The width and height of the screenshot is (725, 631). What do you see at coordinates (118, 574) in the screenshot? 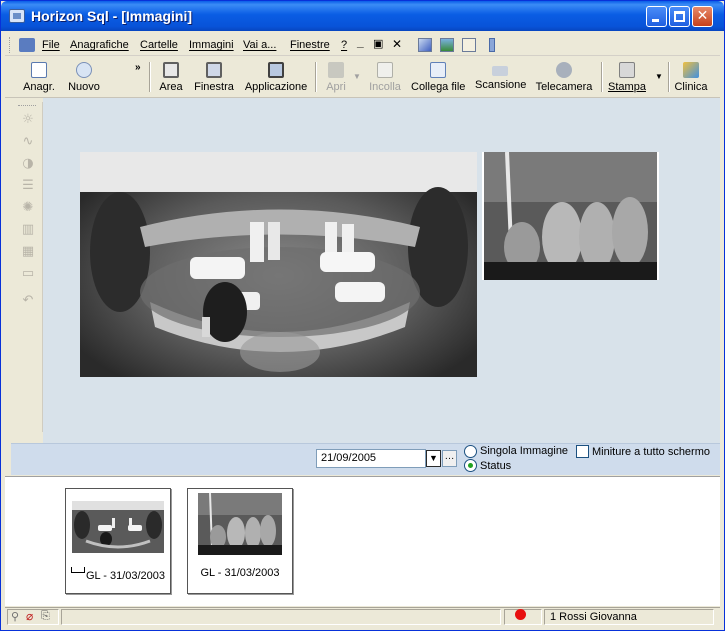
I see `thumbnail-caption: GL - 31/03/2003` at bounding box center [118, 574].